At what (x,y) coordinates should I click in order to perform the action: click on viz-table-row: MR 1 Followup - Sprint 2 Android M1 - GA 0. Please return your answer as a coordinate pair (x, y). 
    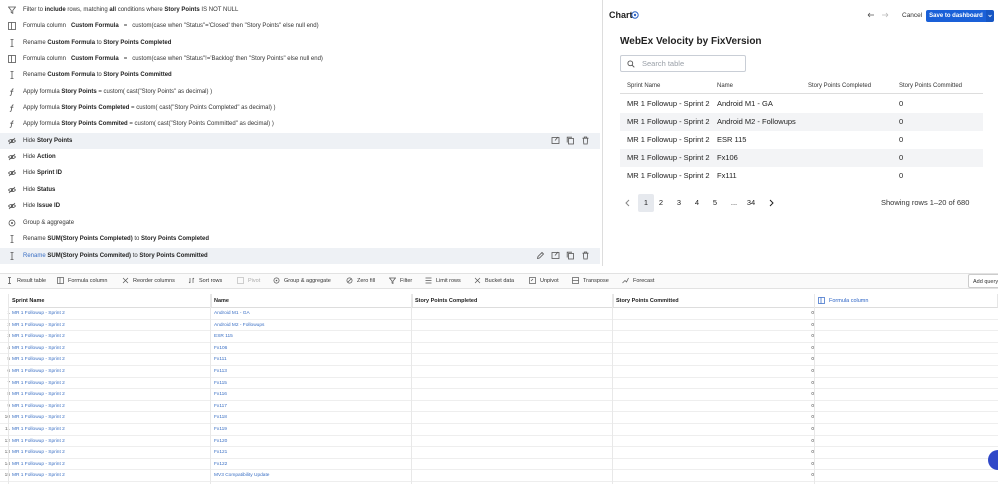
    Looking at the image, I should click on (801, 104).